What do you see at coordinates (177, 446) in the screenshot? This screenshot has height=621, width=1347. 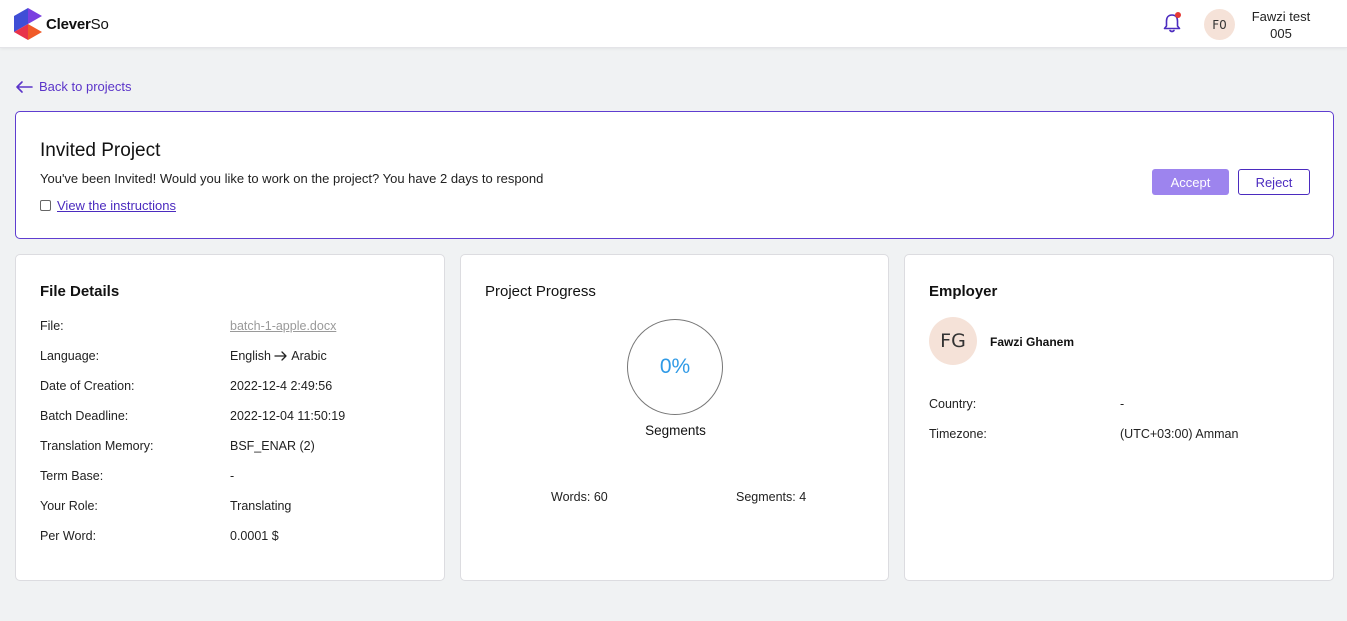 I see `translation-memory-row: Translation Memory: BSF_ENAR (2)` at bounding box center [177, 446].